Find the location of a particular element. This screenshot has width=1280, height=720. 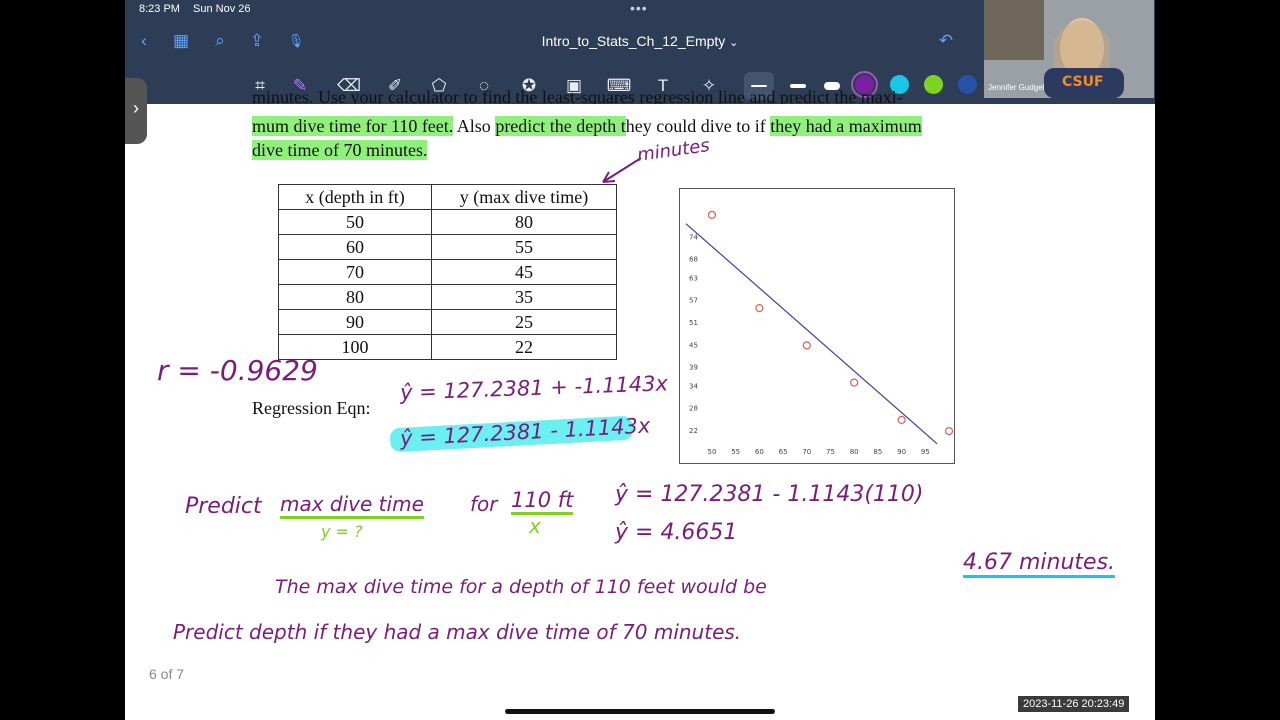

scatter-plot: 50 55 60 65 70 75 80 85 90 95 22 28 34 39 45 51 57 63 68 74 is located at coordinates (817, 326).